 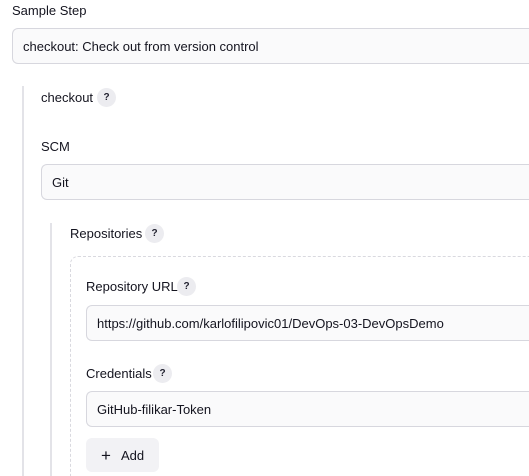 I want to click on plus-icon: +, so click(x=106, y=455).